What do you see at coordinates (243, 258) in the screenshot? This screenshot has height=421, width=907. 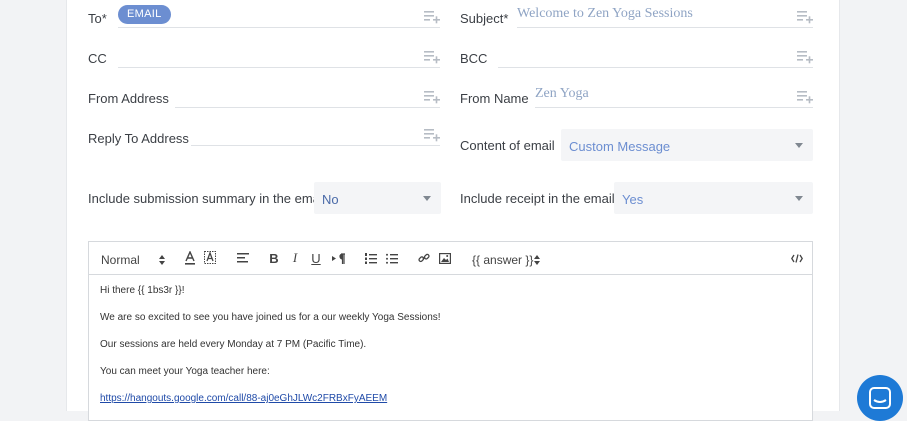 I see `align-icon` at bounding box center [243, 258].